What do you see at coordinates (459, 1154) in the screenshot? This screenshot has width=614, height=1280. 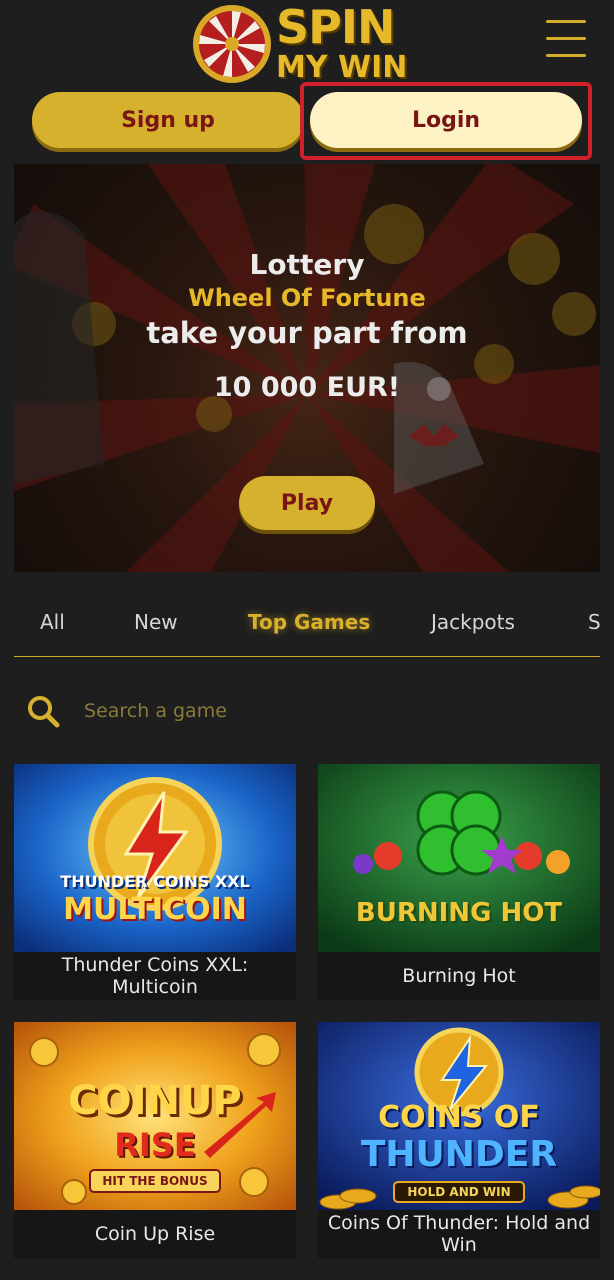 I see `art-title-line2: THUNDER` at bounding box center [459, 1154].